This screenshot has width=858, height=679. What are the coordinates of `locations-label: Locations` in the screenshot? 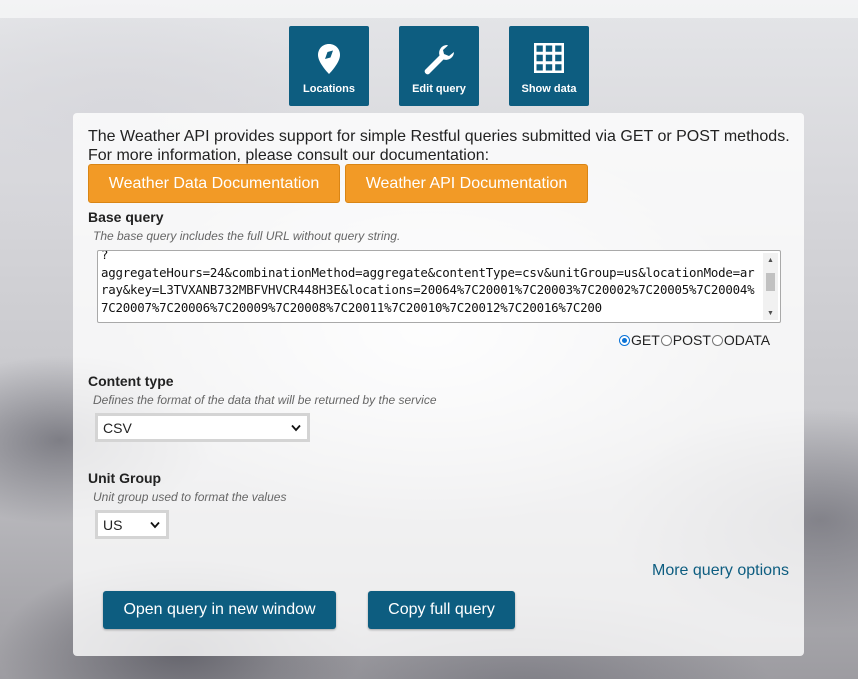 It's located at (329, 89).